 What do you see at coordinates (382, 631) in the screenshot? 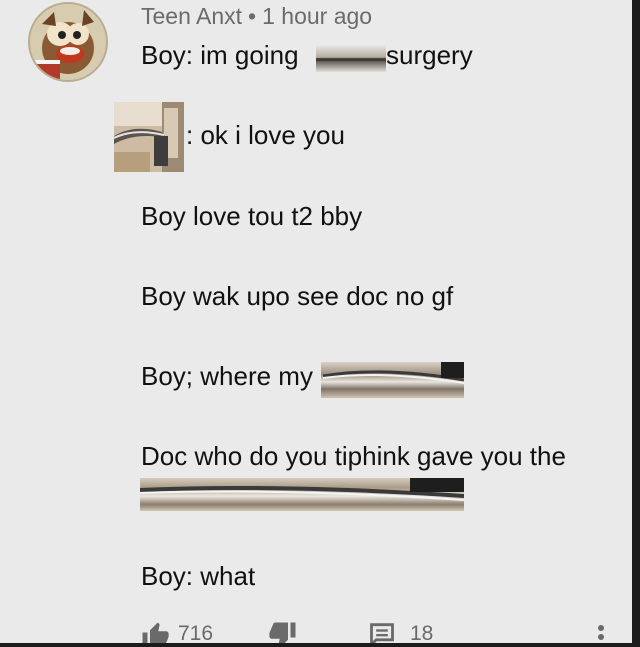
I see `comment-icon` at bounding box center [382, 631].